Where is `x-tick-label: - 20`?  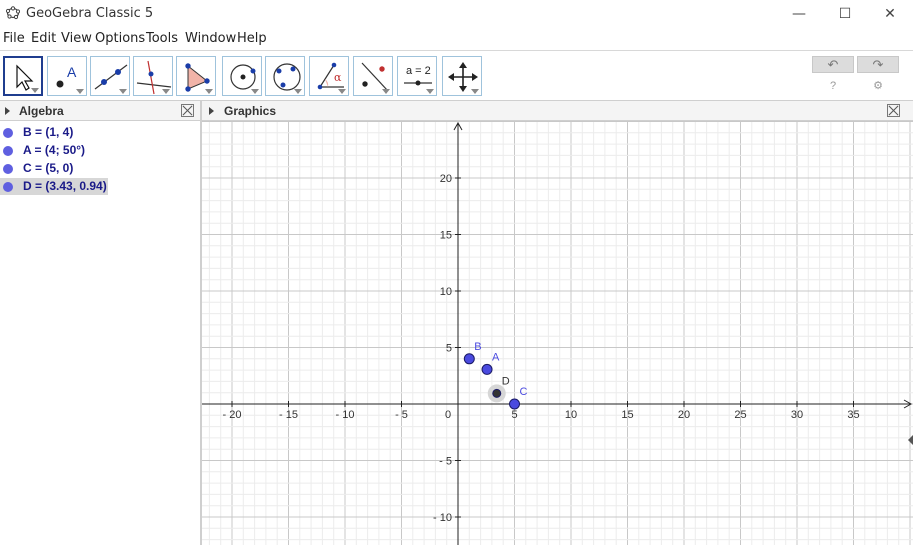
x-tick-label: - 20 is located at coordinates (232, 415).